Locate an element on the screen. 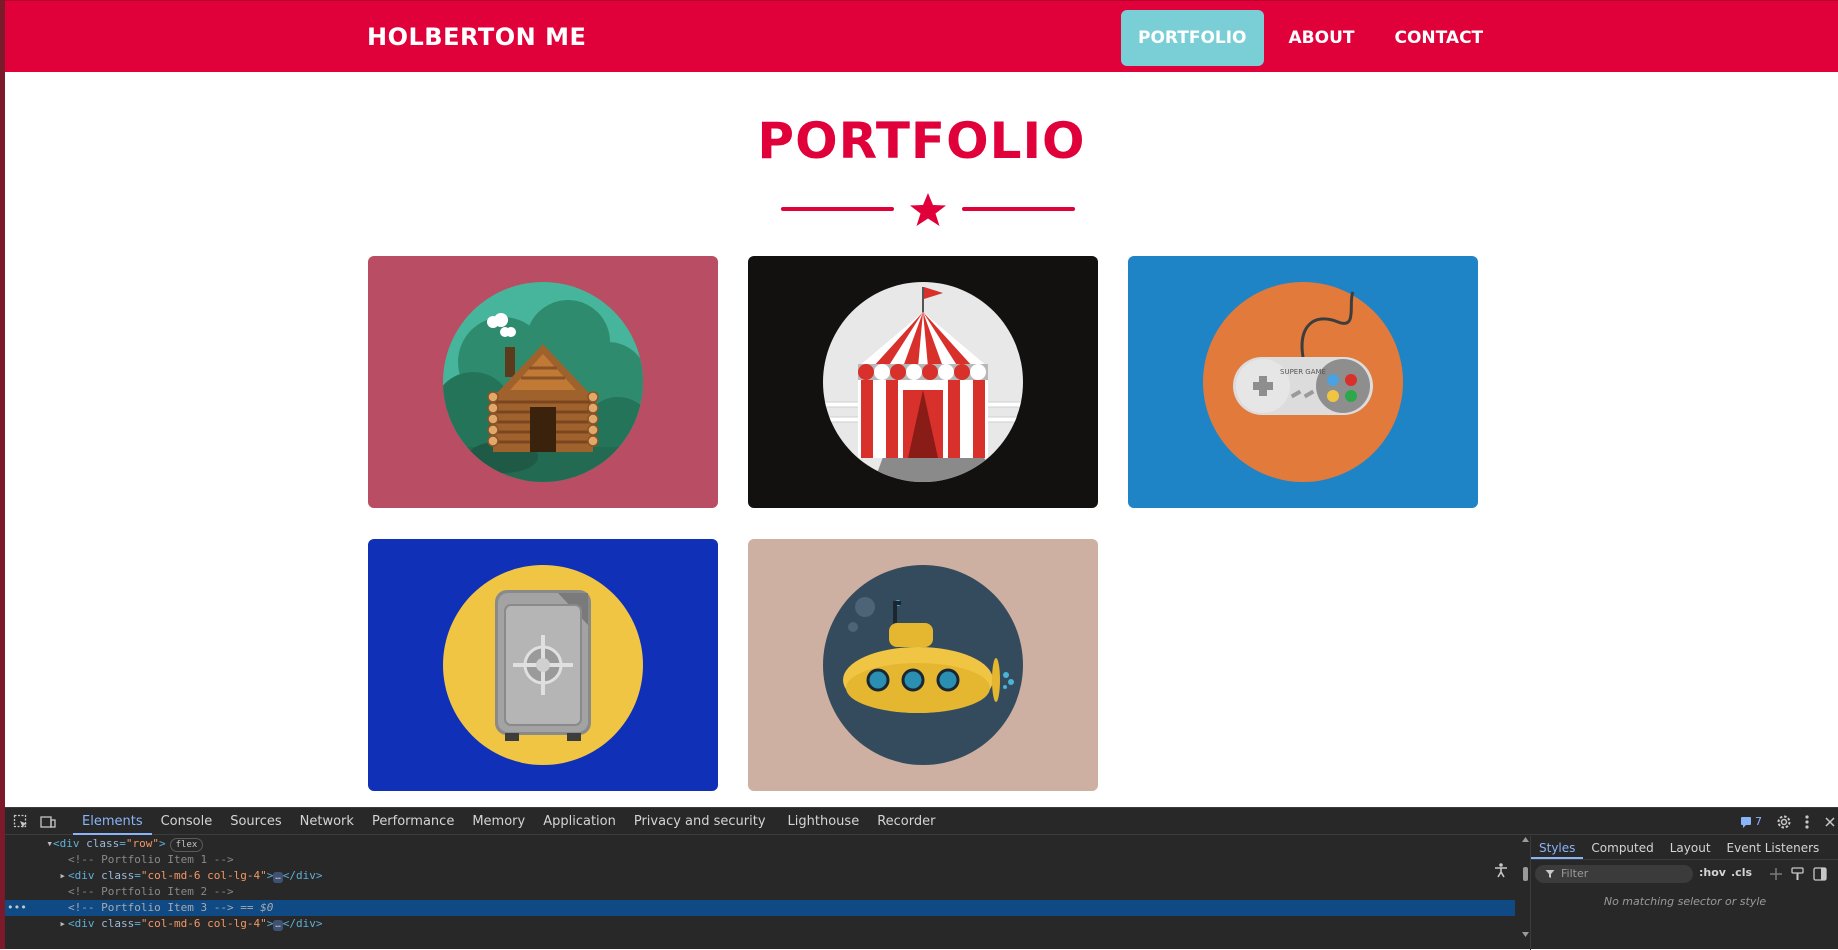  svg-text: SUPER GAME is located at coordinates (1303, 372).